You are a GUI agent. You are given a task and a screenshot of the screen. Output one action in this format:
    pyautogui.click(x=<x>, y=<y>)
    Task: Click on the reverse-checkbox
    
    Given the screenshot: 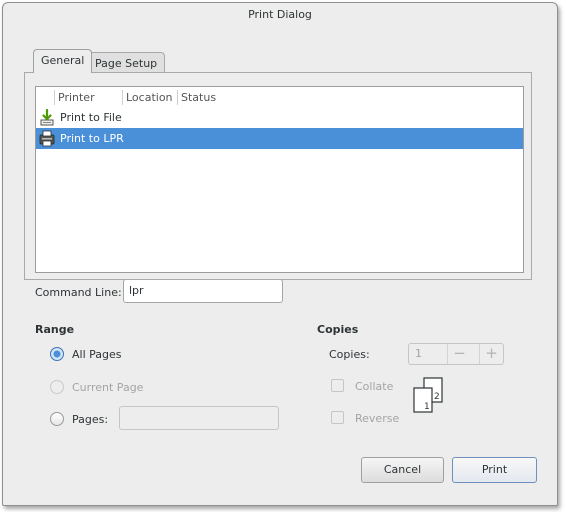 What is the action you would take?
    pyautogui.click(x=337, y=417)
    